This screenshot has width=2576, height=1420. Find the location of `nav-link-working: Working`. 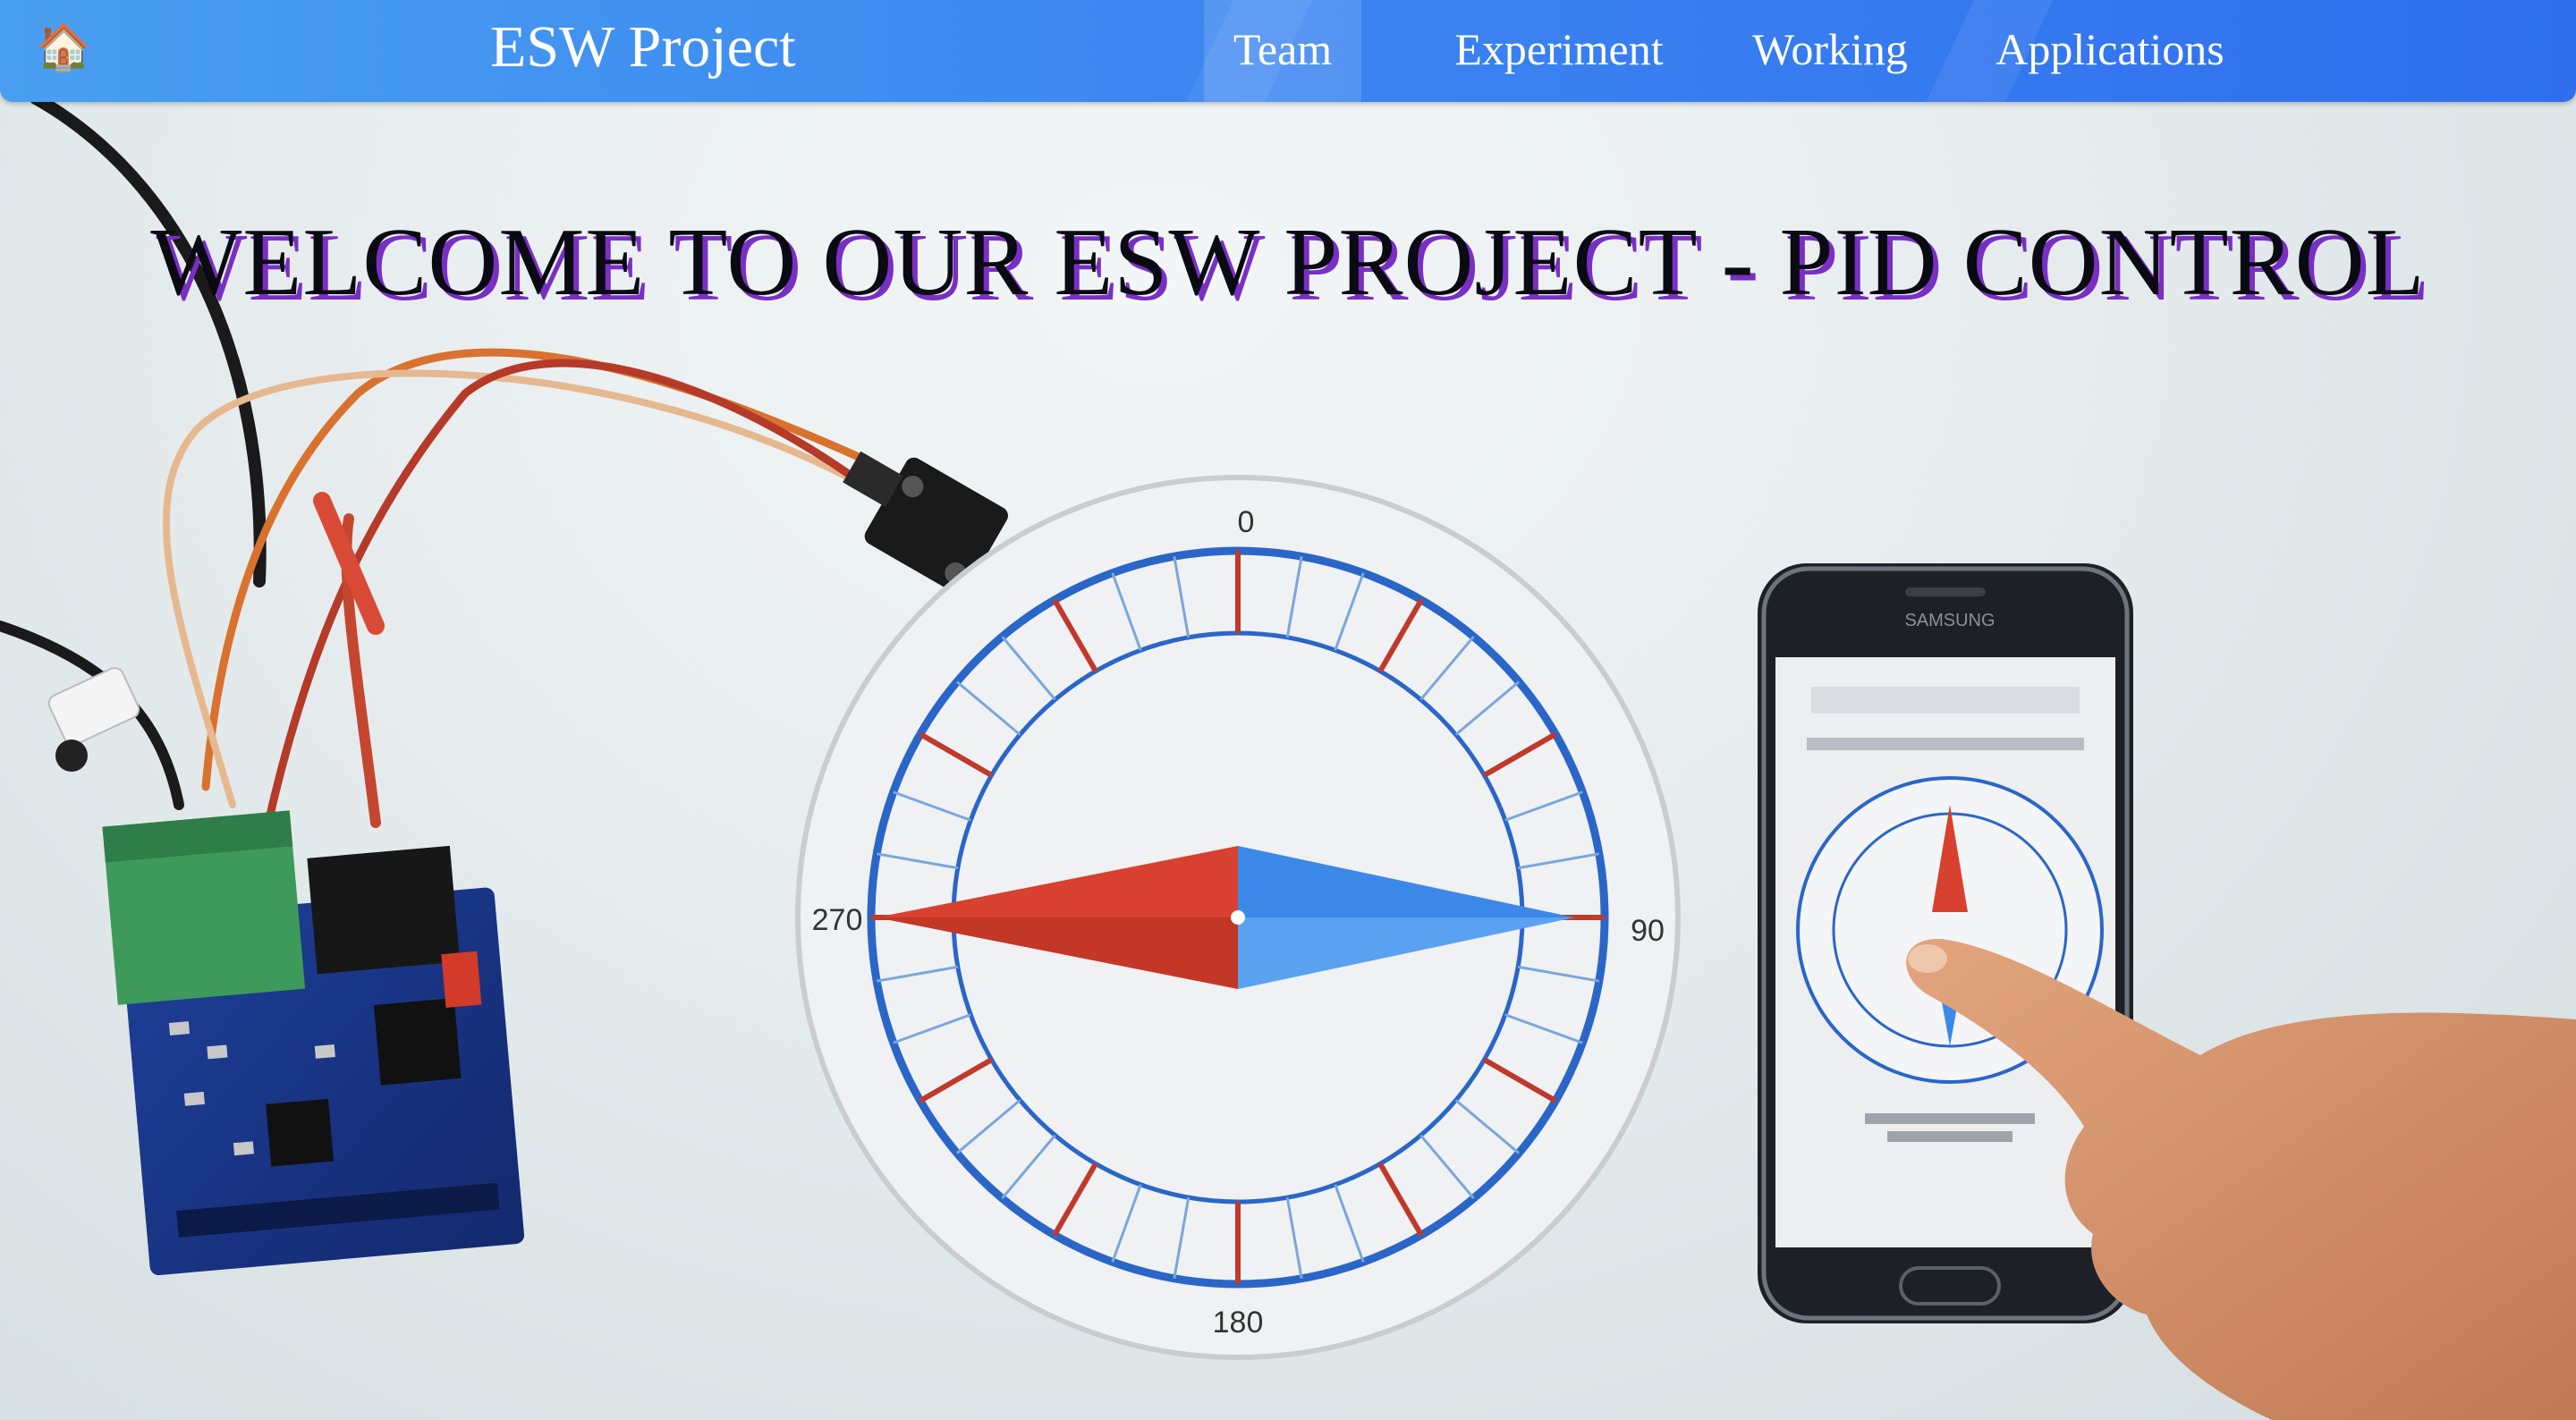

nav-link-working: Working is located at coordinates (1830, 51).